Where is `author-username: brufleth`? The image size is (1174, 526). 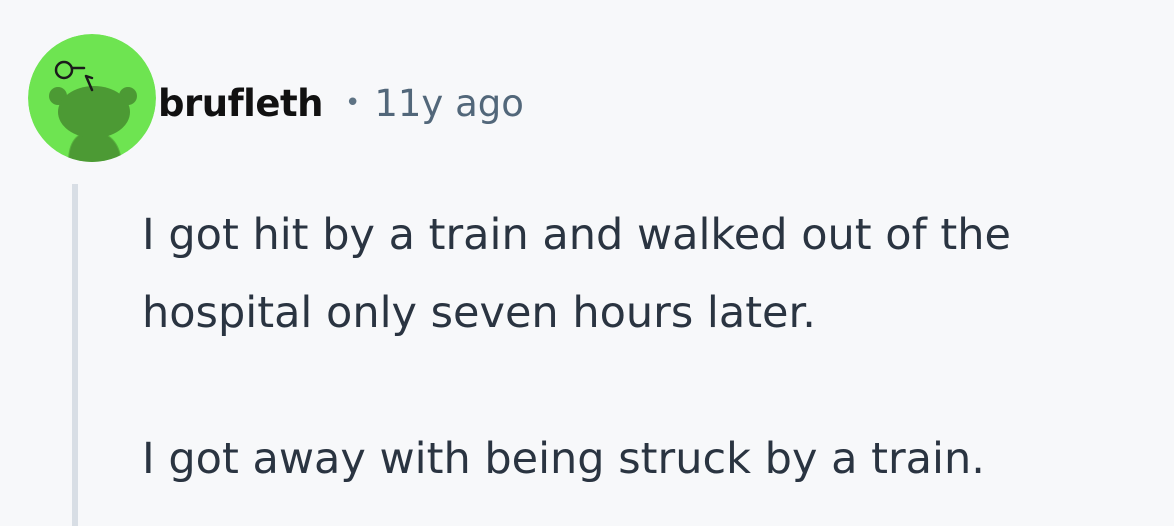
author-username: brufleth is located at coordinates (240, 103).